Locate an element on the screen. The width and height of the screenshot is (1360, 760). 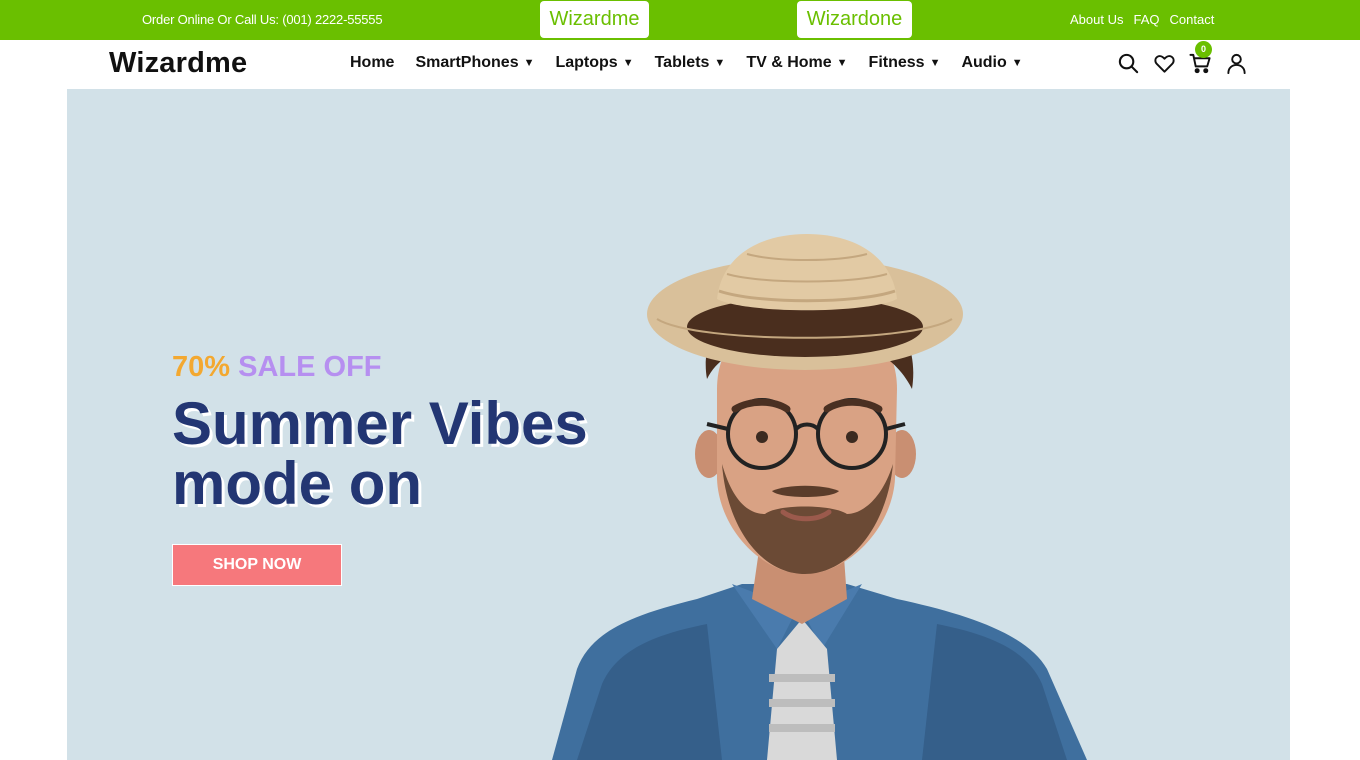
nav-item-label: Laptops is located at coordinates (586, 62).